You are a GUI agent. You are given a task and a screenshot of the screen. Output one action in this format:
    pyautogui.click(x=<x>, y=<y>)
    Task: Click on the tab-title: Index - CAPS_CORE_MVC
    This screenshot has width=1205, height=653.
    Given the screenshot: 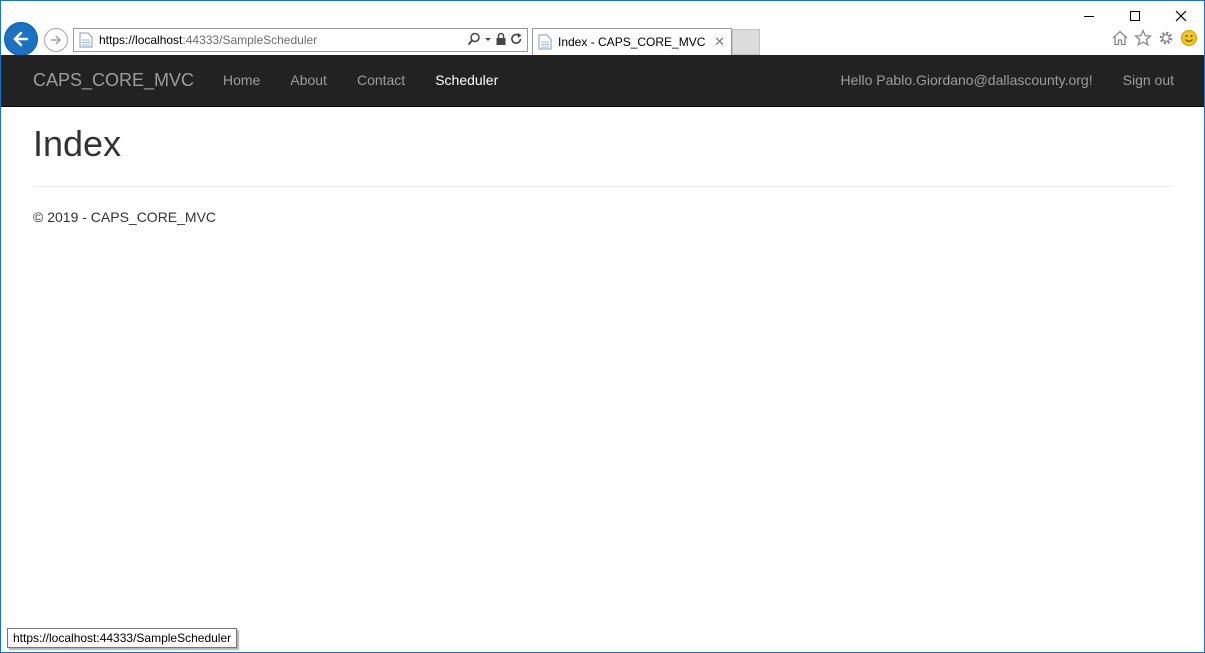 What is the action you would take?
    pyautogui.click(x=632, y=42)
    